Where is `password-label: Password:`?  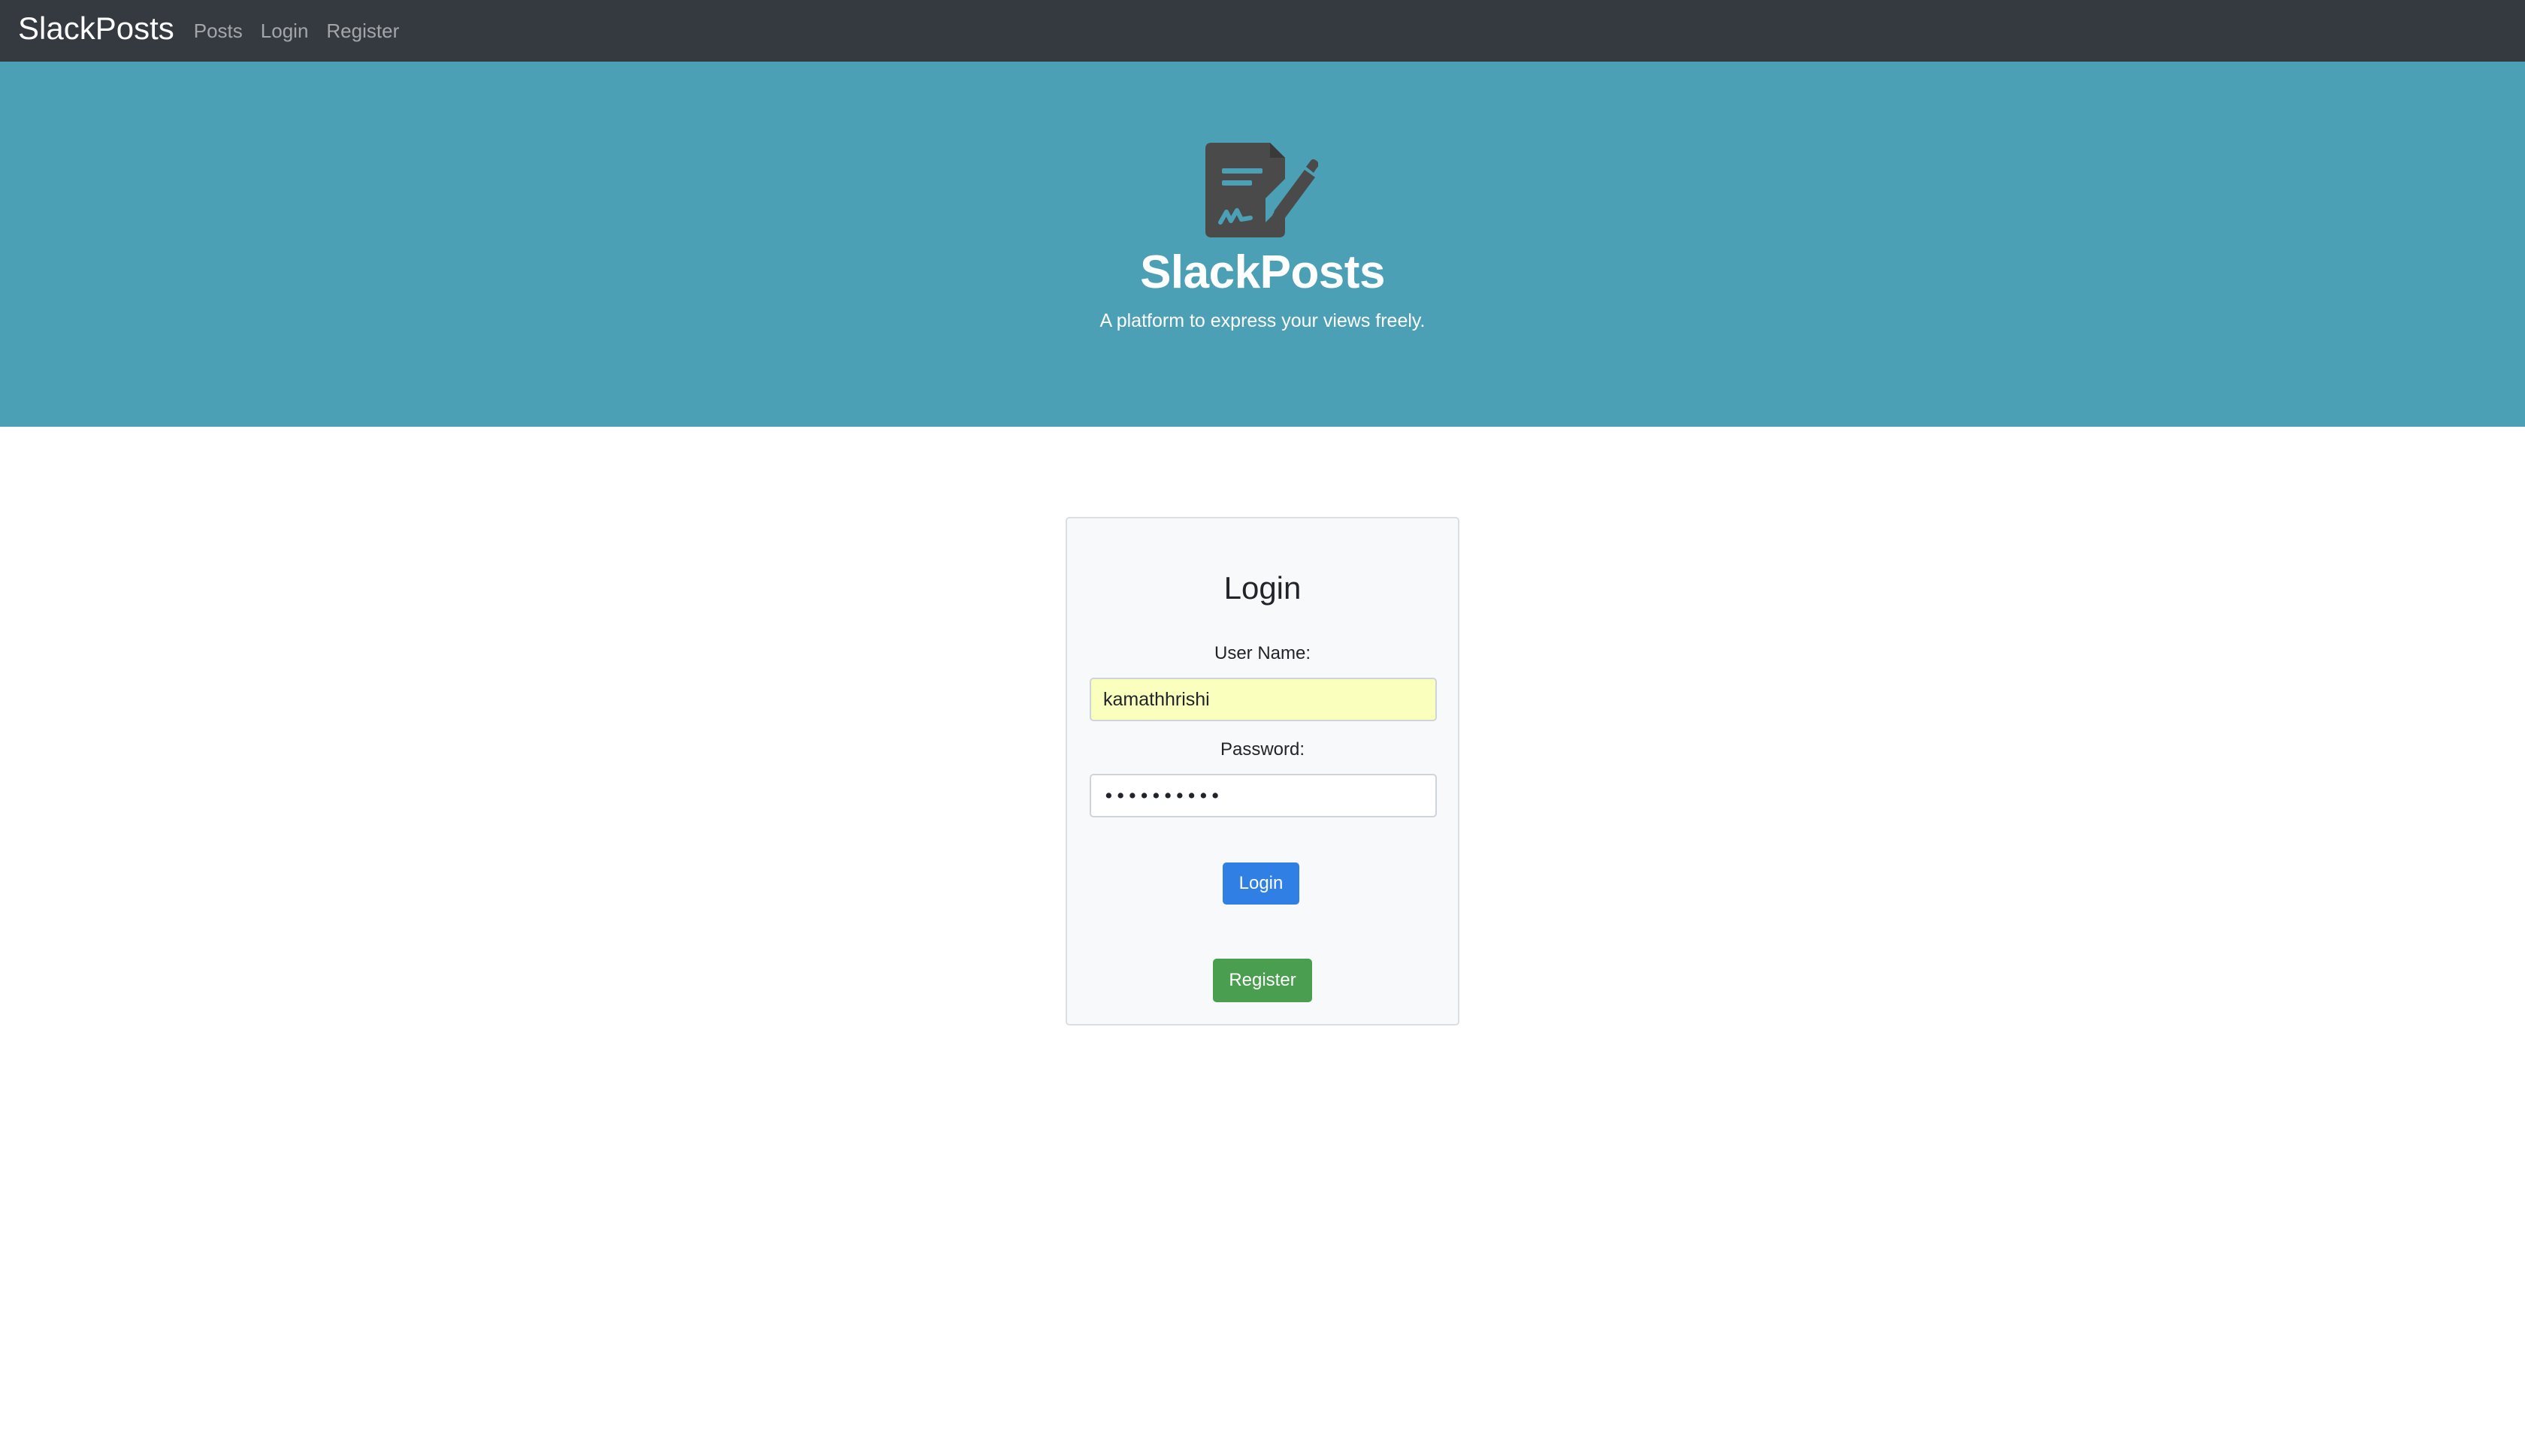 password-label: Password: is located at coordinates (1262, 749).